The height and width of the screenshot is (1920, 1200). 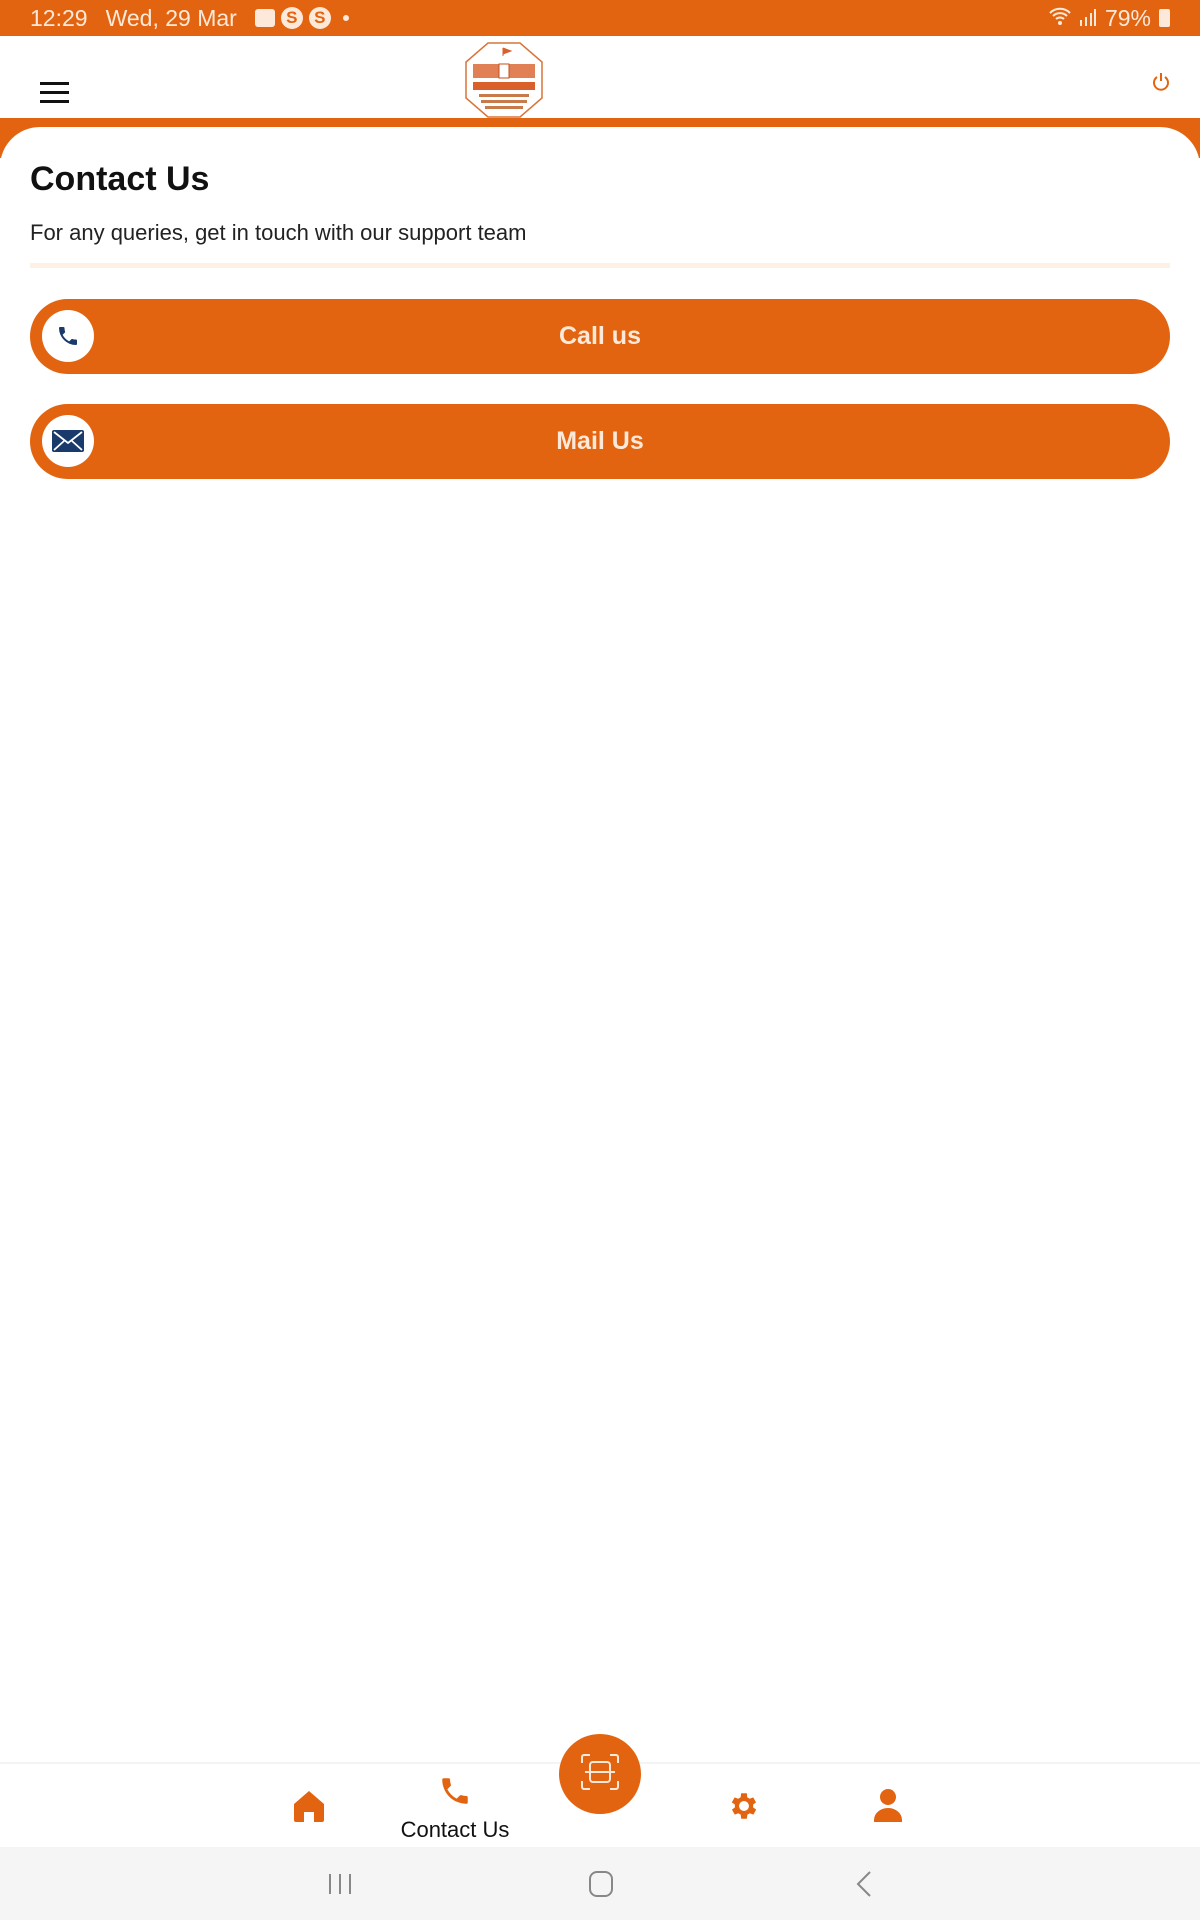 I want to click on hamburger-menu-icon, so click(x=54, y=95).